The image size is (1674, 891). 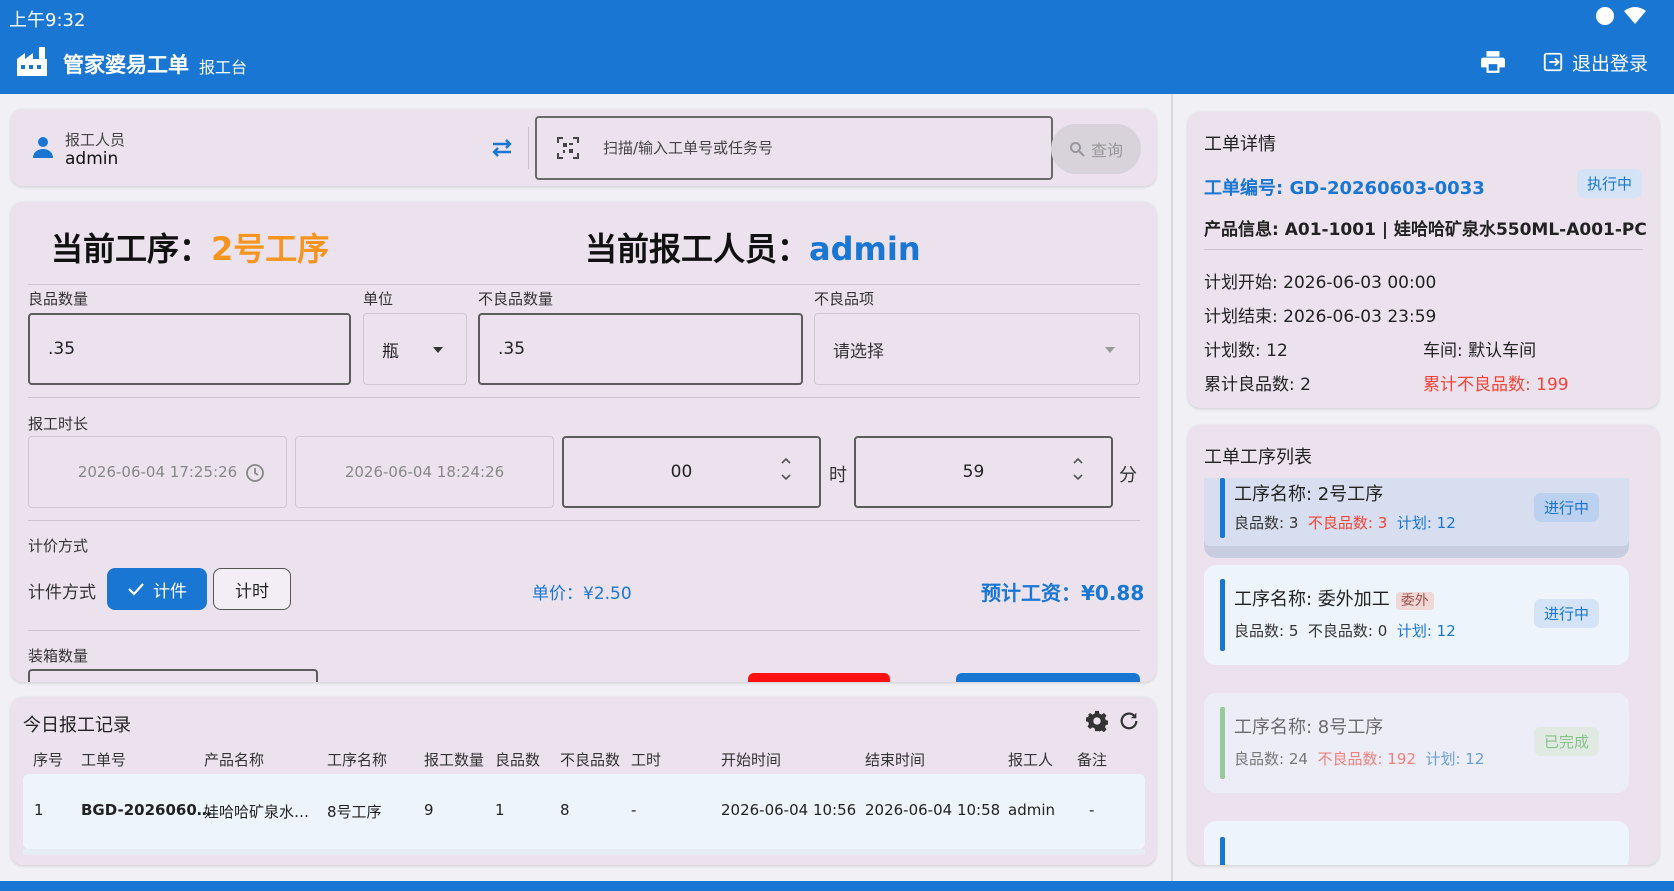 I want to click on column-header: 工时, so click(x=646, y=760).